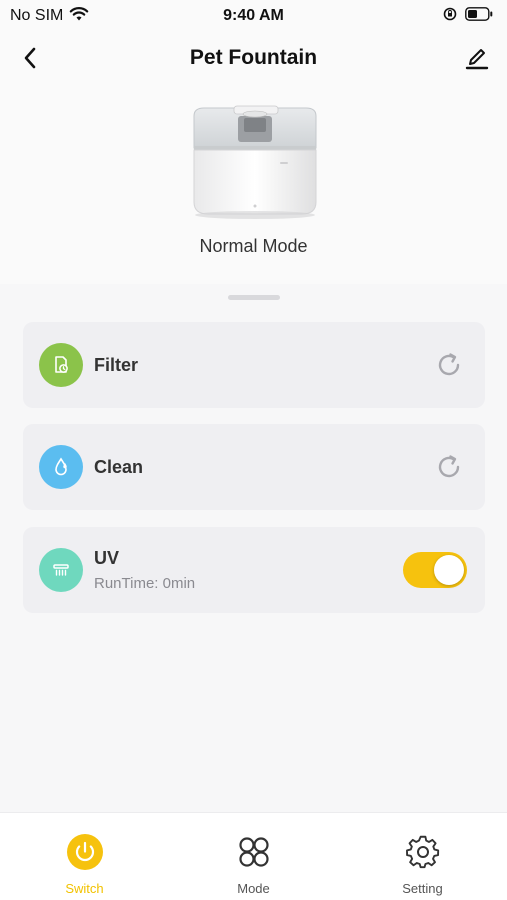  I want to click on chevron-left-icon, so click(30, 58).